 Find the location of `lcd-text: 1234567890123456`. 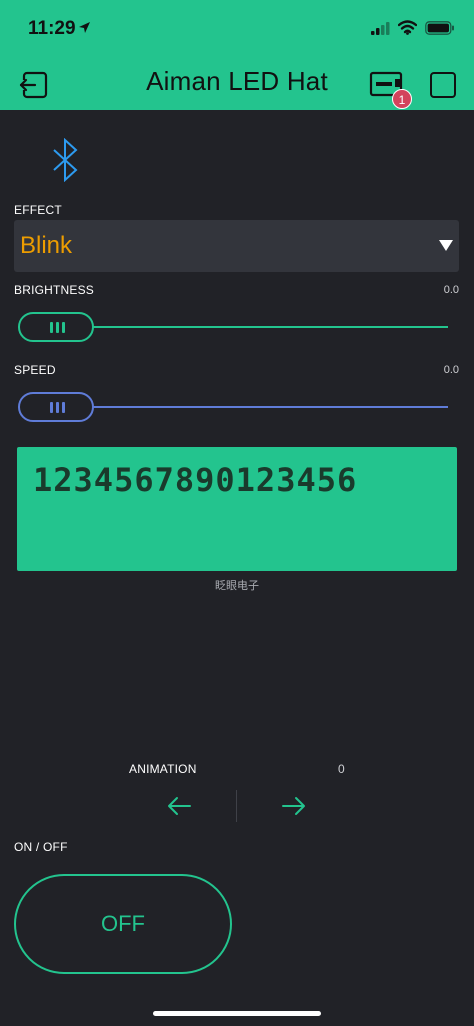

lcd-text: 1234567890123456 is located at coordinates (195, 480).